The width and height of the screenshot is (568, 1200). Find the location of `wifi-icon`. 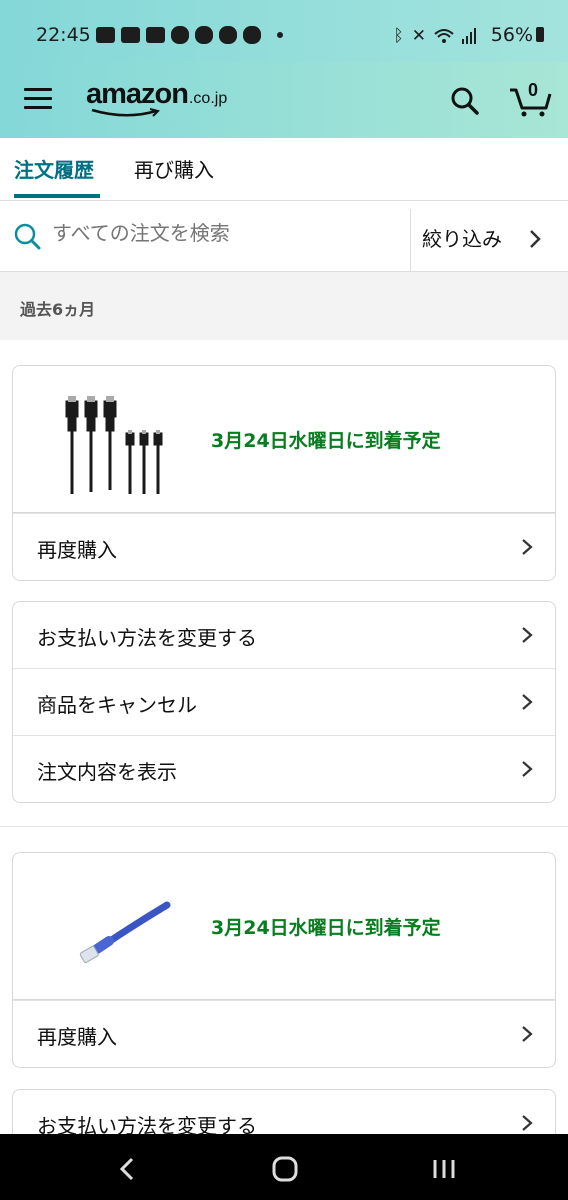

wifi-icon is located at coordinates (444, 36).